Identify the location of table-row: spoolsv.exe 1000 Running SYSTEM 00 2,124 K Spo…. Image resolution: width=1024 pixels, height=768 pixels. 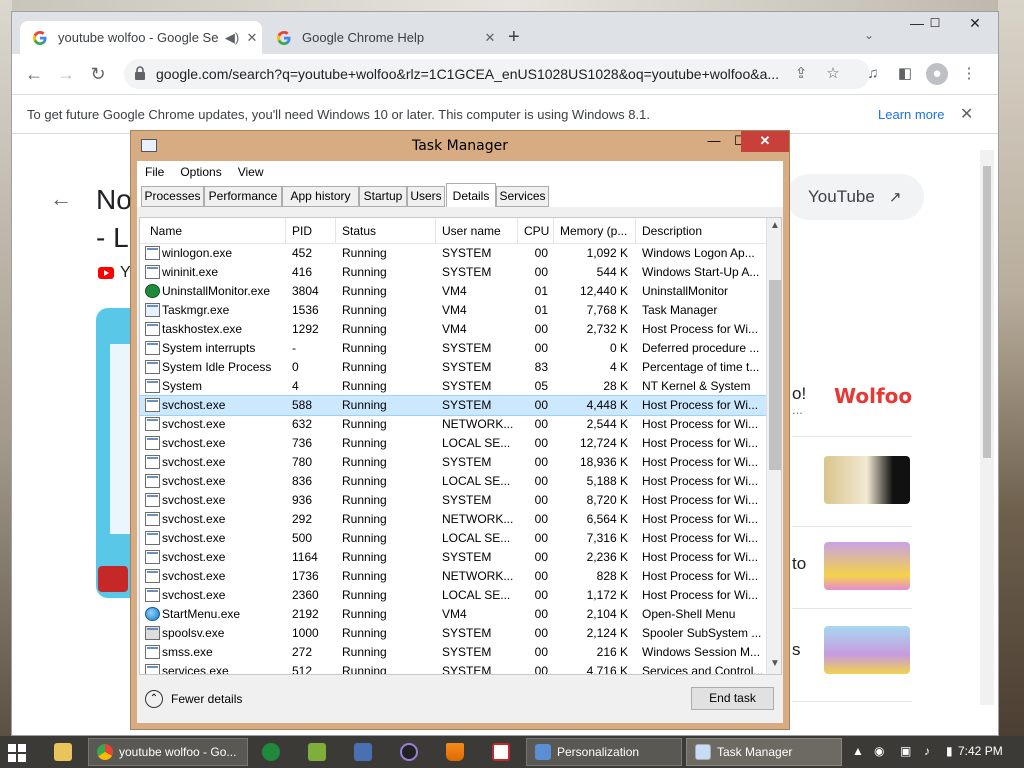
(453, 633).